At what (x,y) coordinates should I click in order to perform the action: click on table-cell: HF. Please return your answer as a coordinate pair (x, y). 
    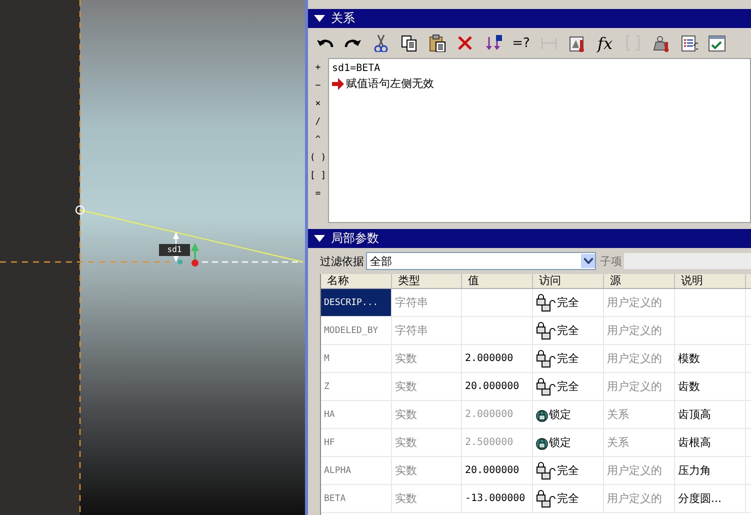
    Looking at the image, I should click on (356, 442).